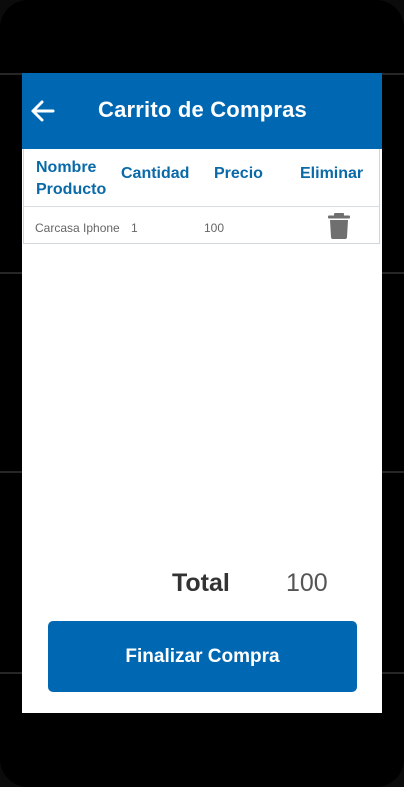 The height and width of the screenshot is (787, 404). I want to click on total-label: Total, so click(201, 583).